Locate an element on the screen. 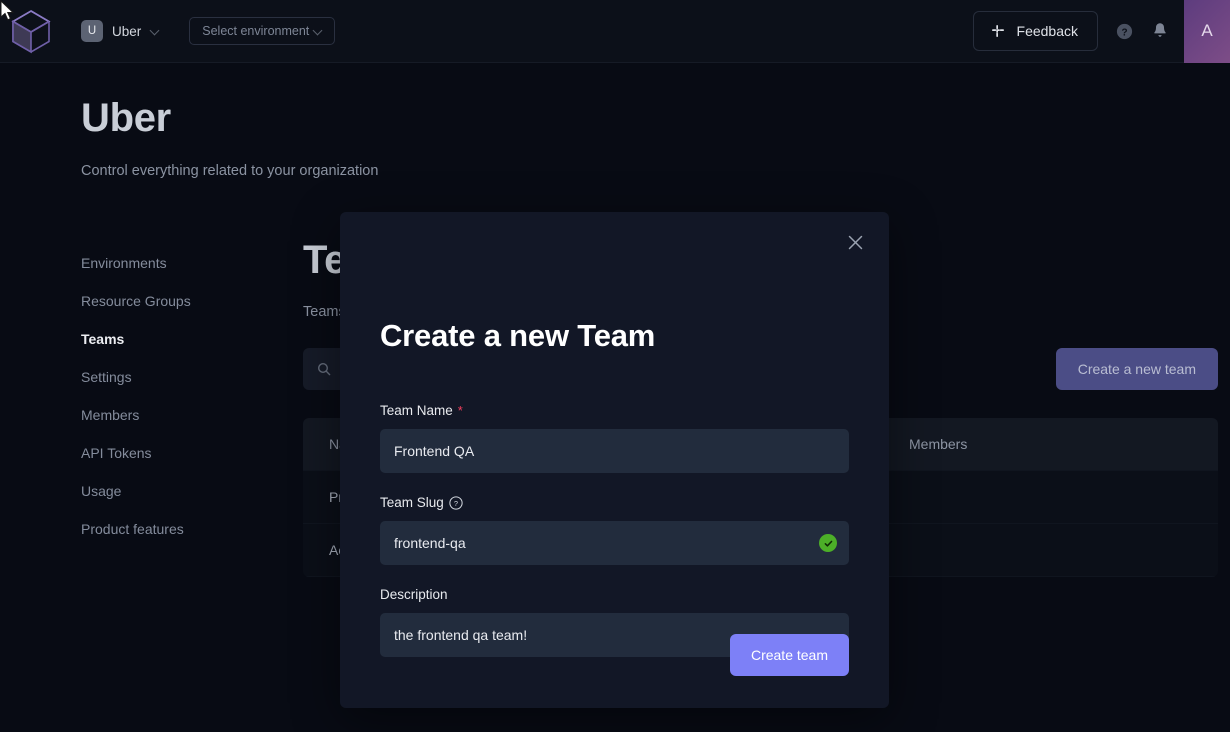  sidebar-item-label: API Tokens is located at coordinates (116, 453).